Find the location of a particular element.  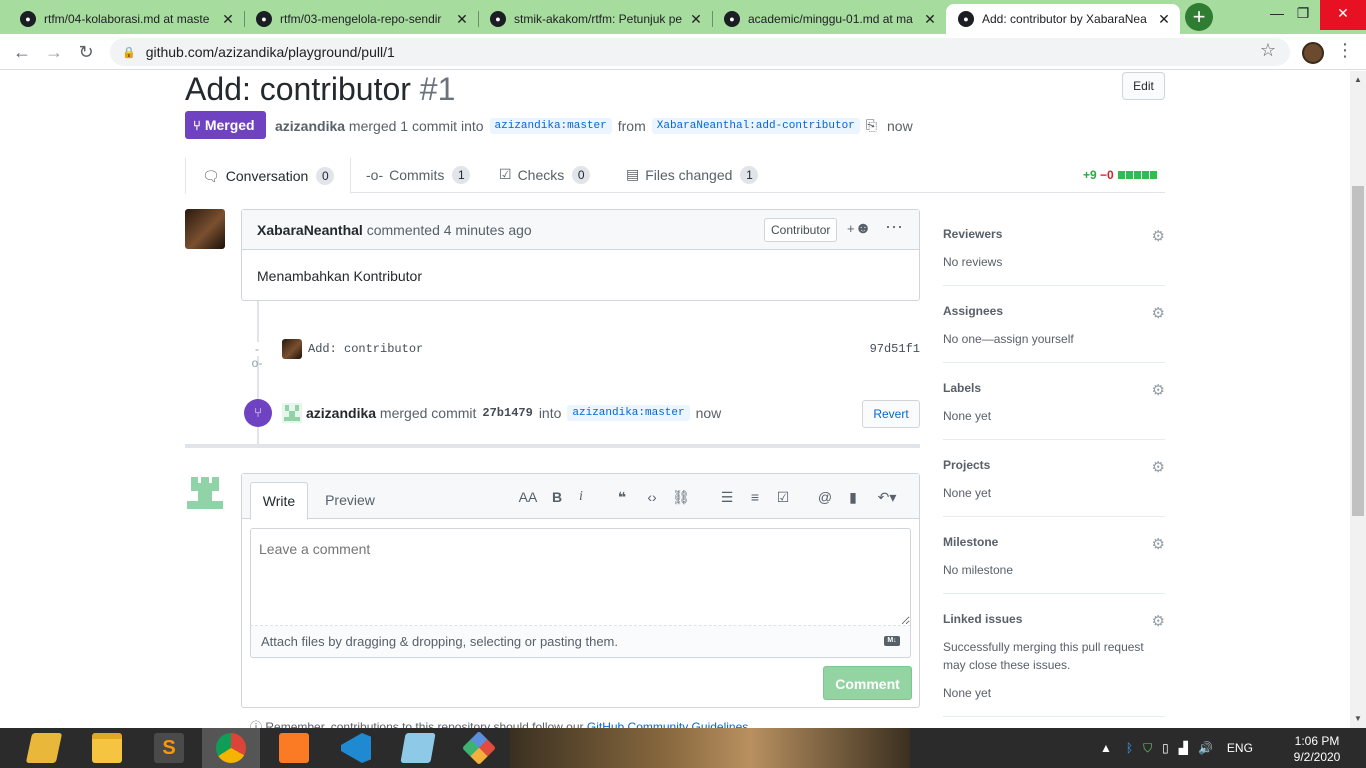

link-icon: ⛓ is located at coordinates (681, 497).